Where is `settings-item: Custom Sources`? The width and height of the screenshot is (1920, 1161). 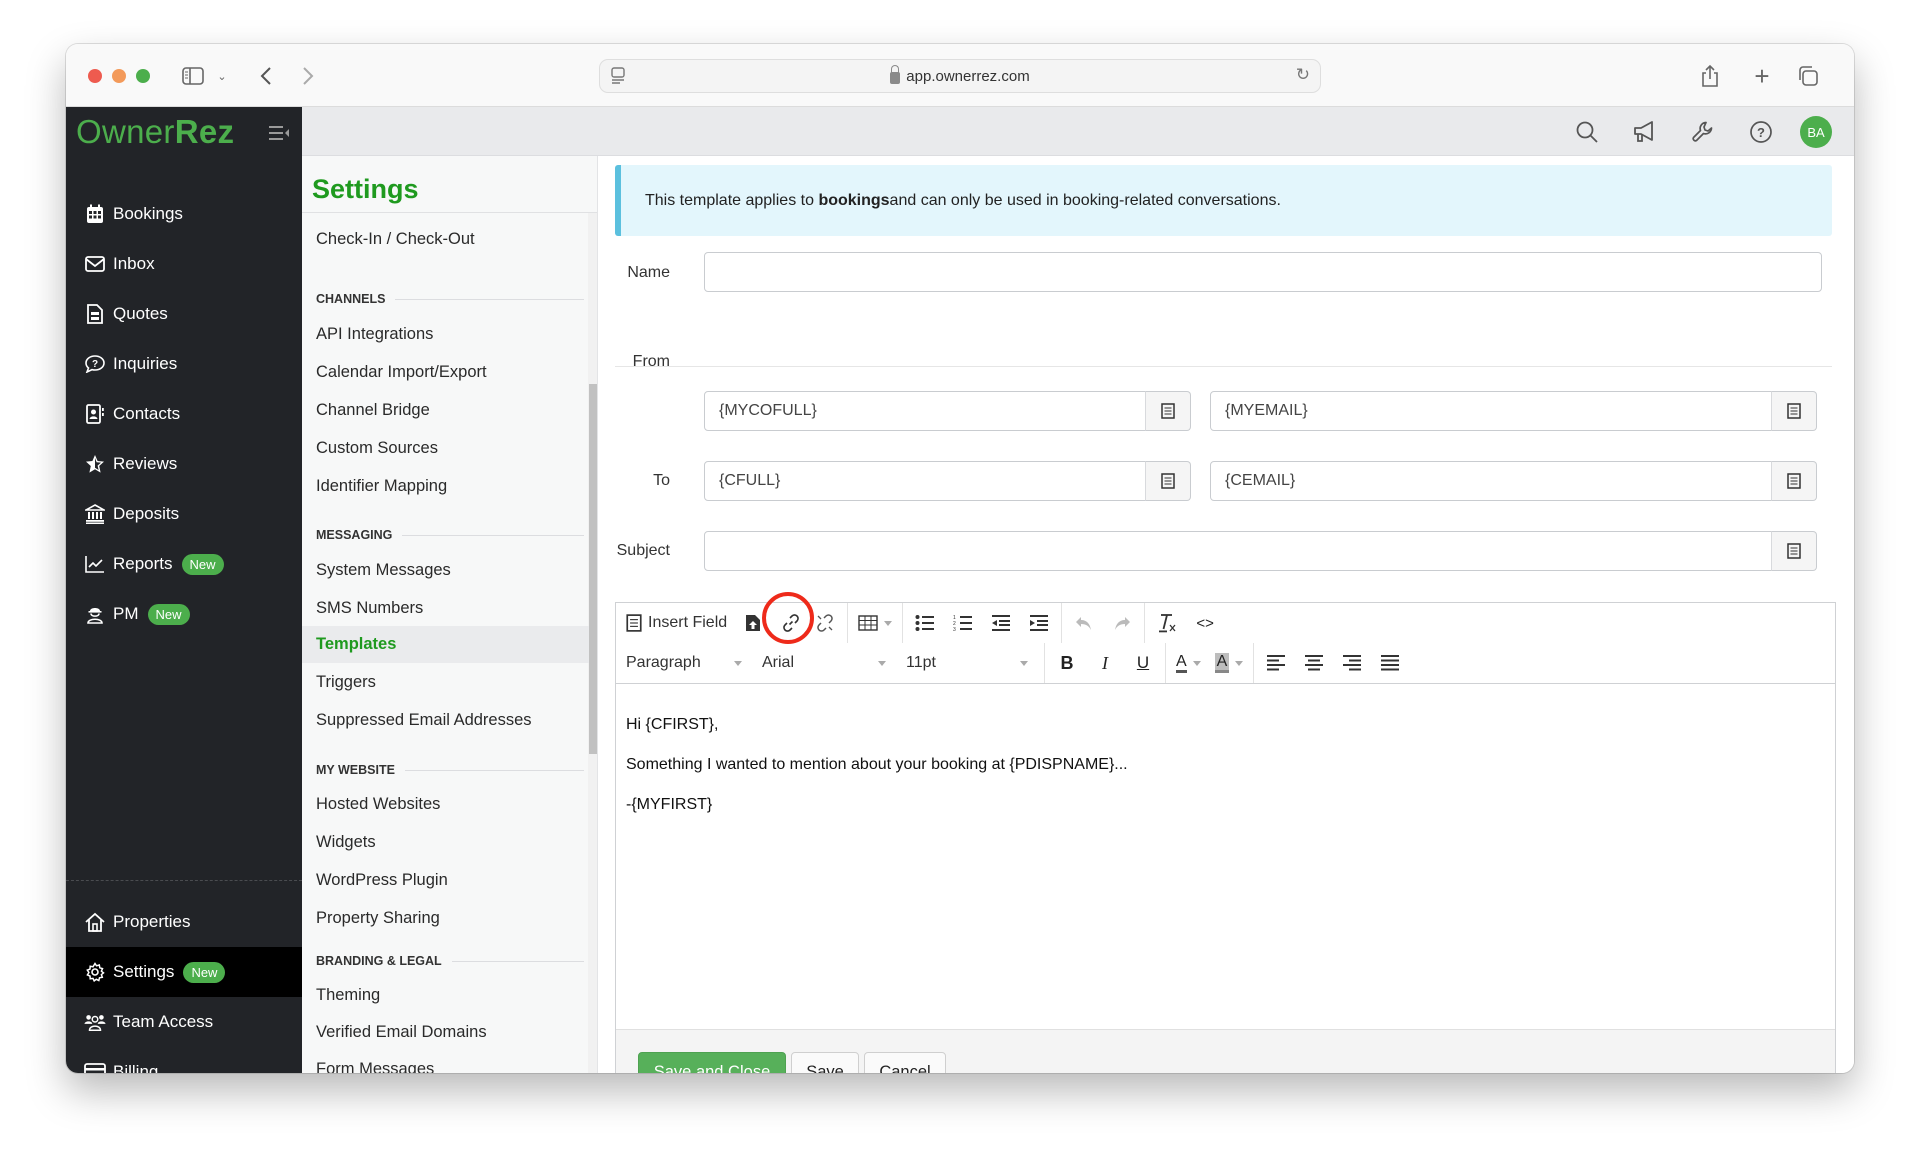
settings-item: Custom Sources is located at coordinates (445, 448).